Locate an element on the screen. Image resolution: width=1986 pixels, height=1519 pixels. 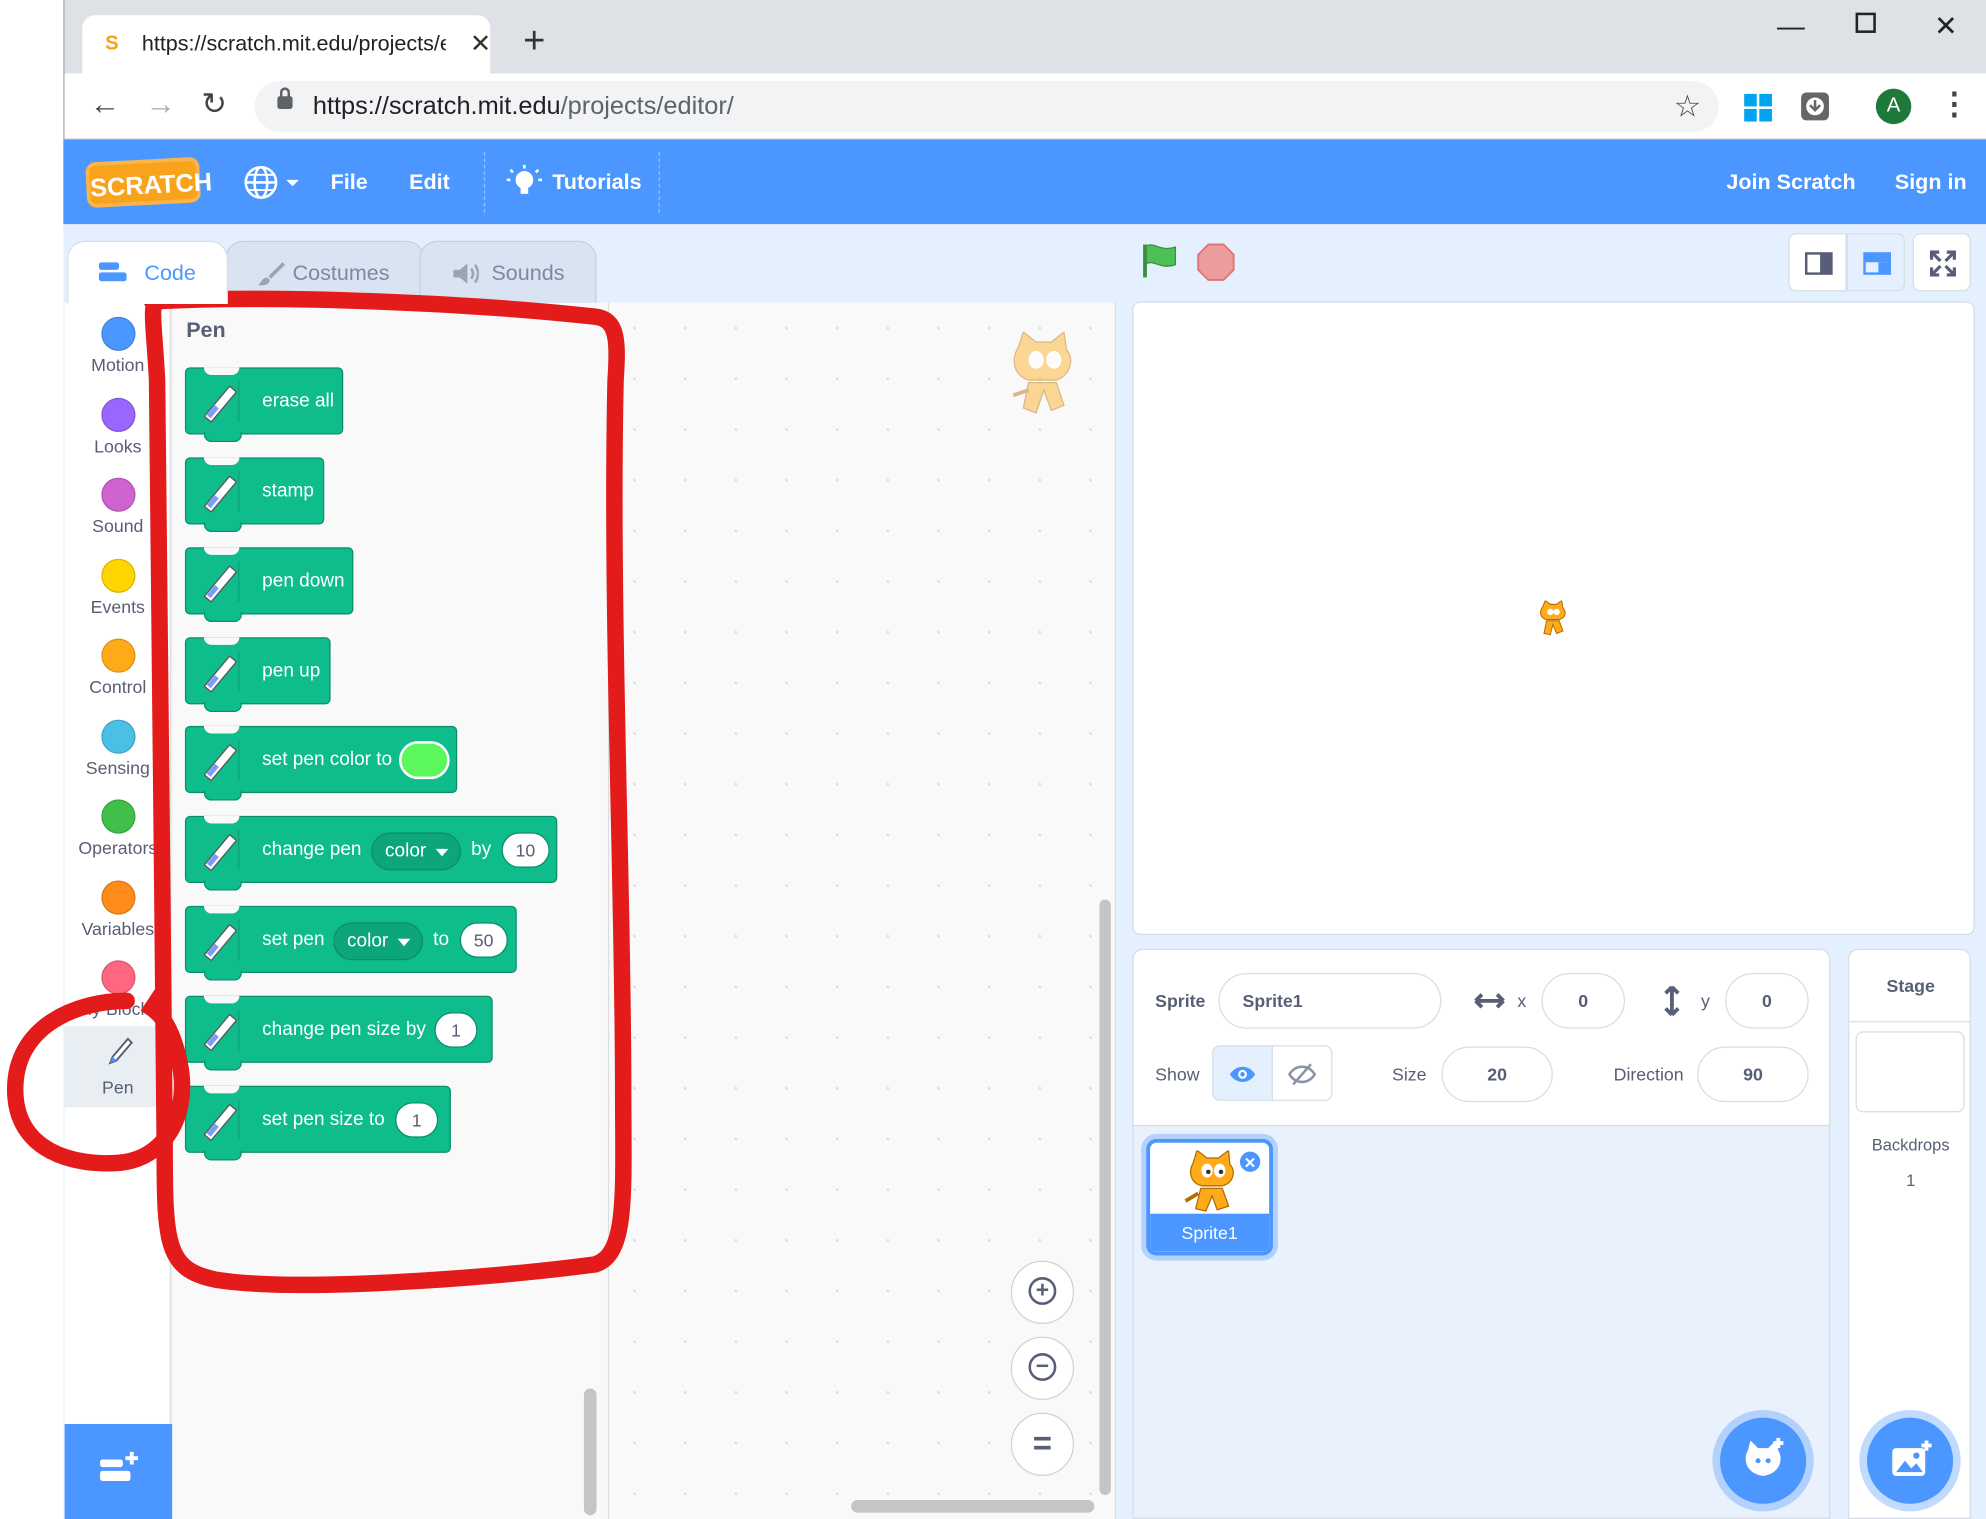
workspace-vertical-scrollbar is located at coordinates (1105, 1197).